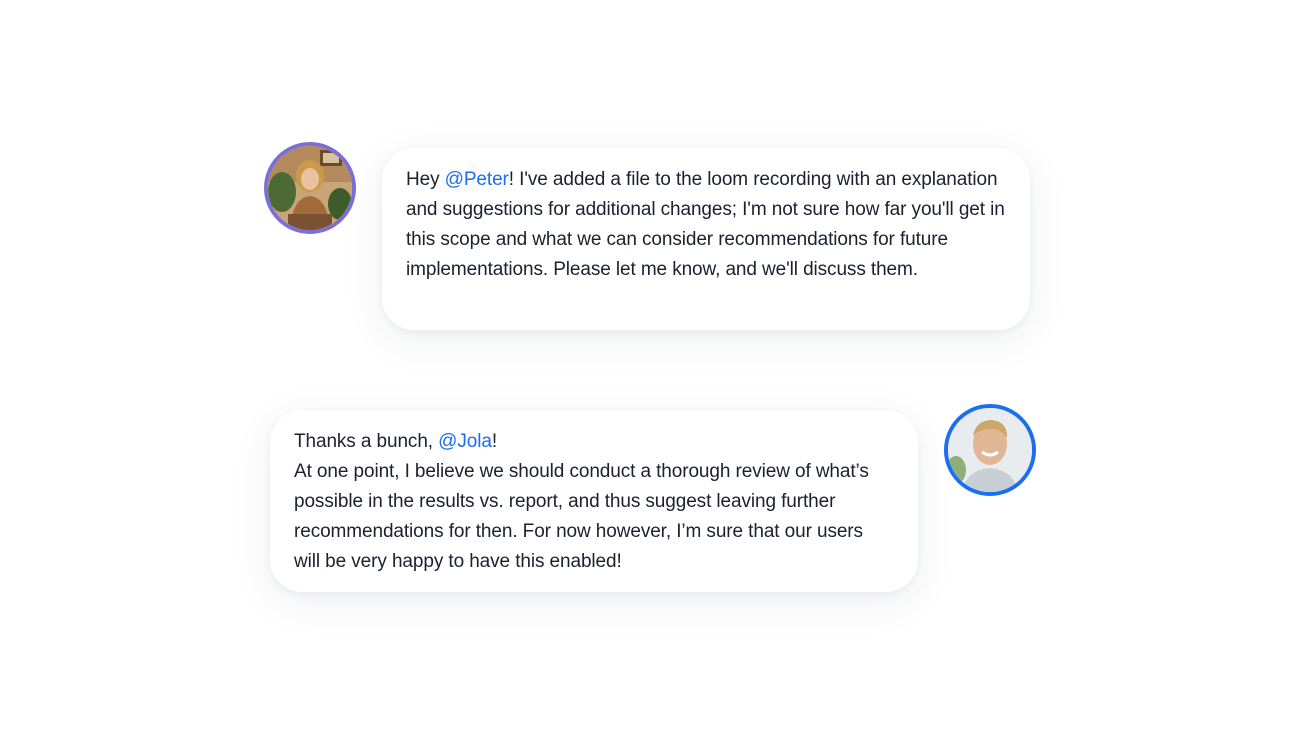 The height and width of the screenshot is (740, 1300). Describe the element at coordinates (425, 179) in the screenshot. I see `message-greeting: Hey` at that location.